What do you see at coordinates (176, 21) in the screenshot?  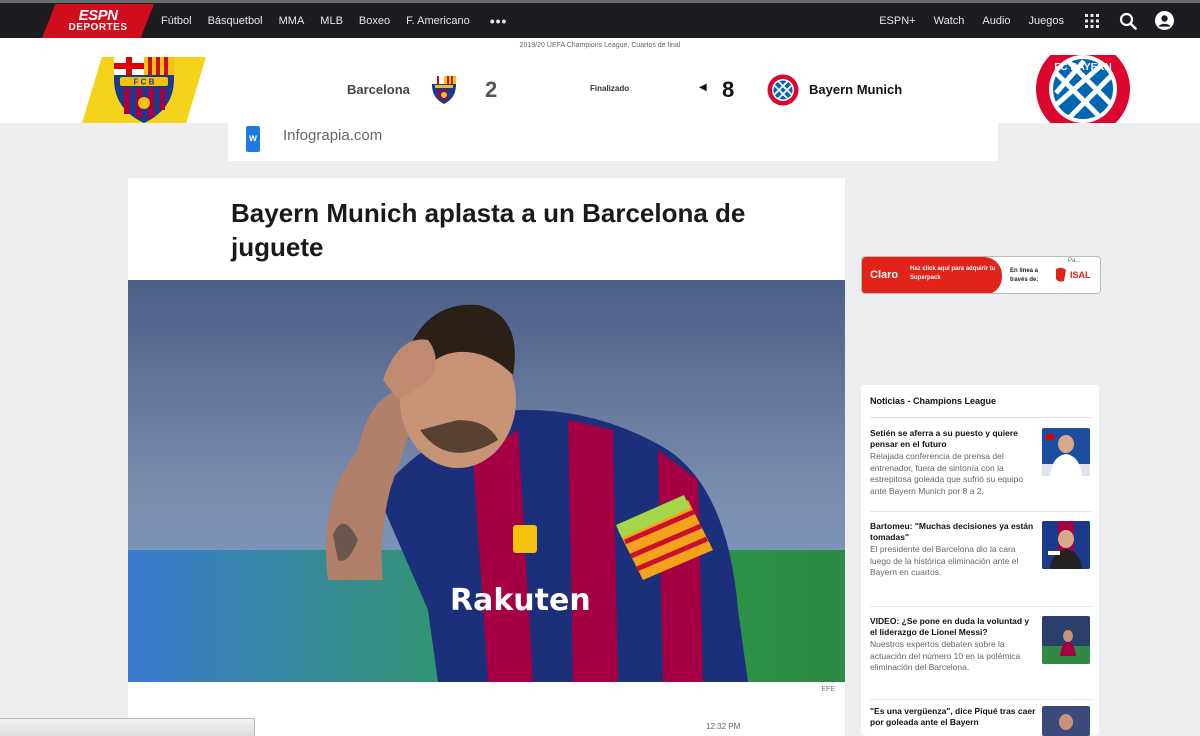 I see `nav-link-futbol: Fútbol` at bounding box center [176, 21].